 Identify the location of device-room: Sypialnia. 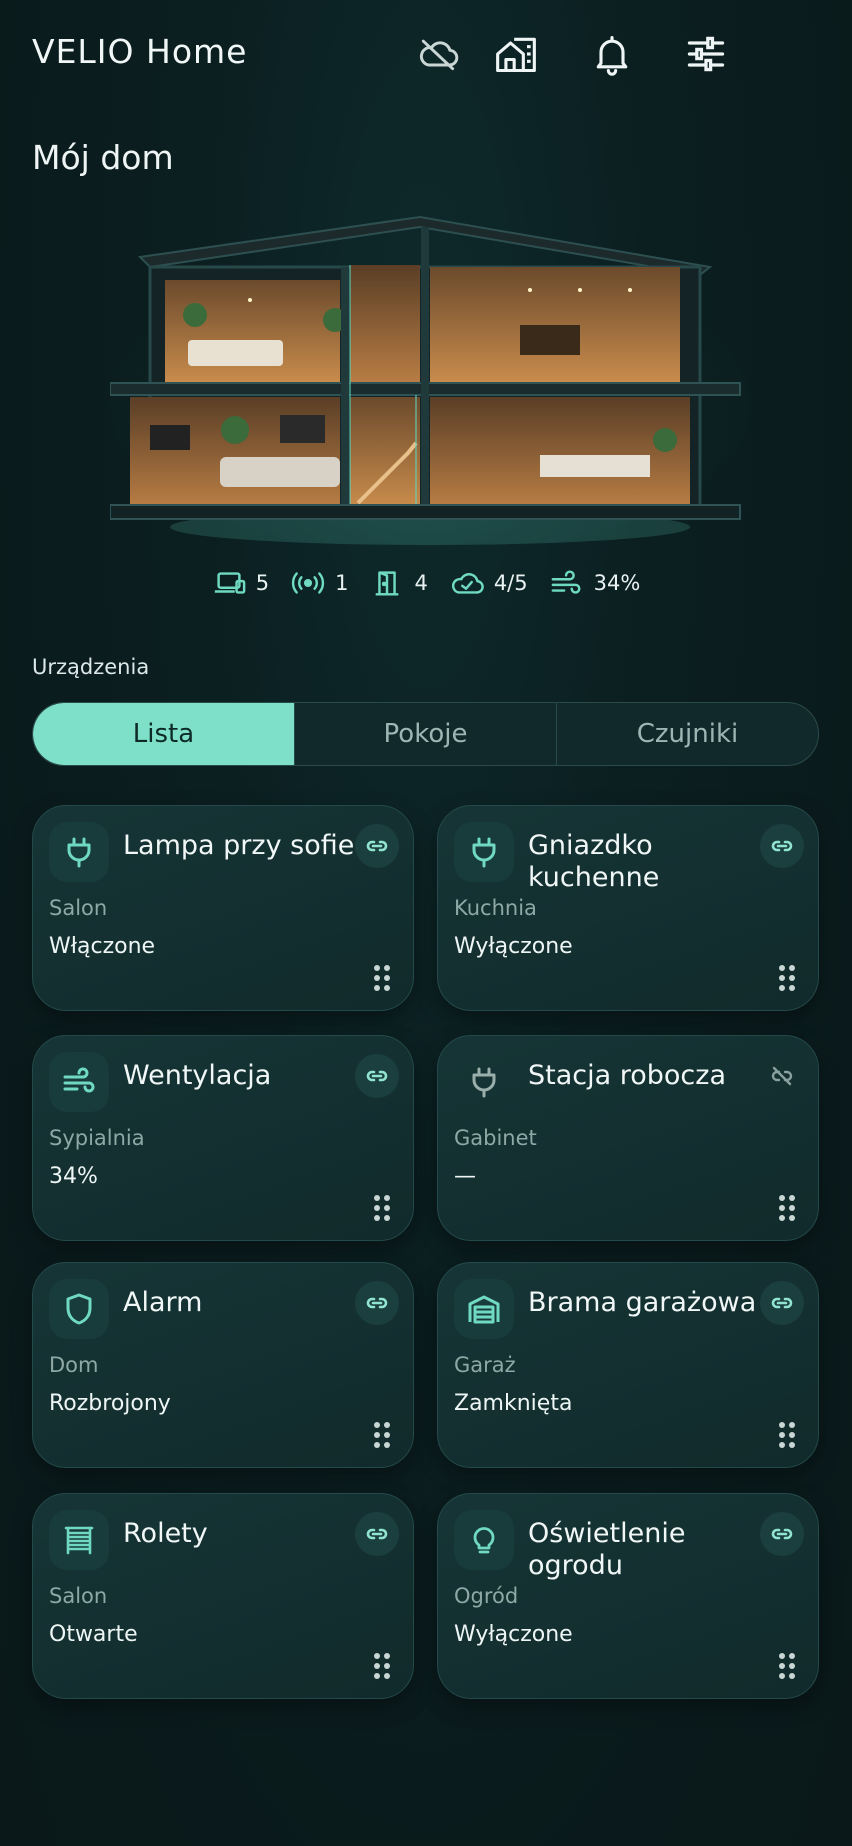
(97, 1138).